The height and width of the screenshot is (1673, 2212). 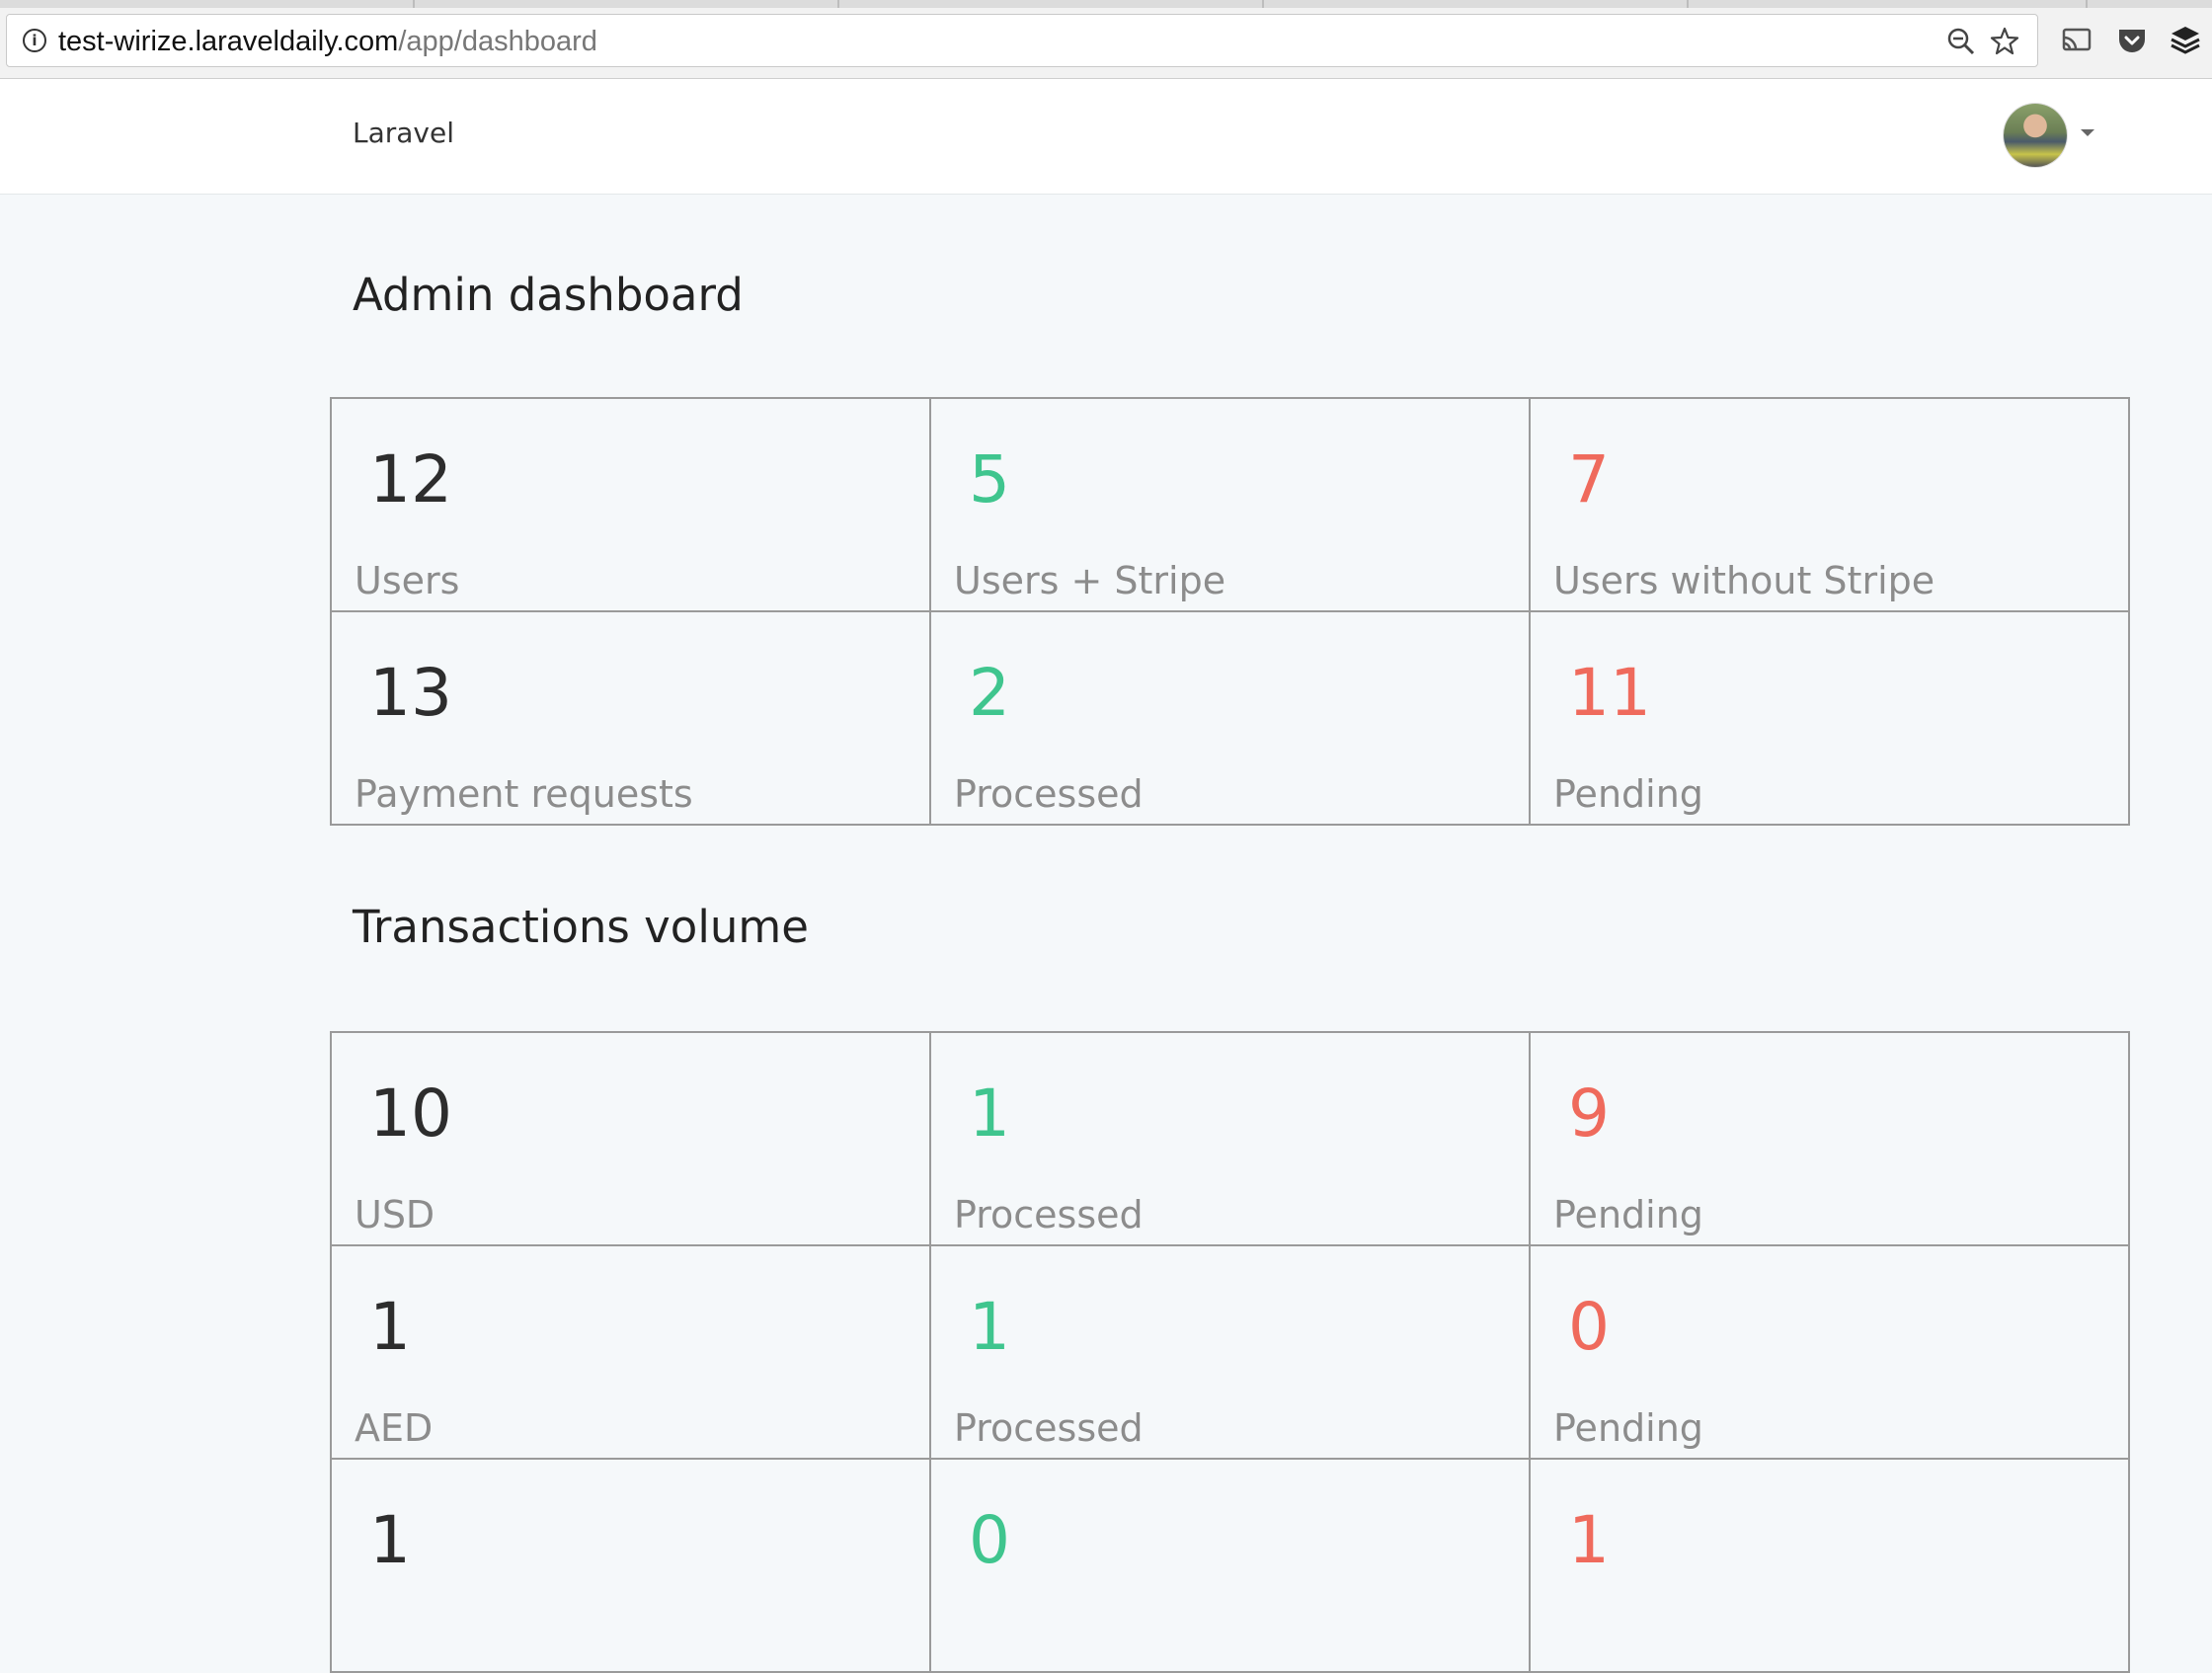 I want to click on stat-card: 12 Users, so click(x=631, y=506).